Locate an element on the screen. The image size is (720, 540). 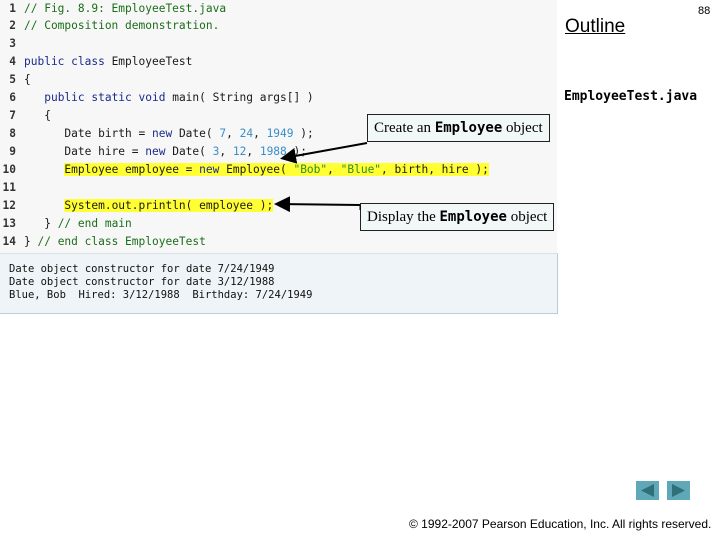
previous-slide-button is located at coordinates (647, 490).